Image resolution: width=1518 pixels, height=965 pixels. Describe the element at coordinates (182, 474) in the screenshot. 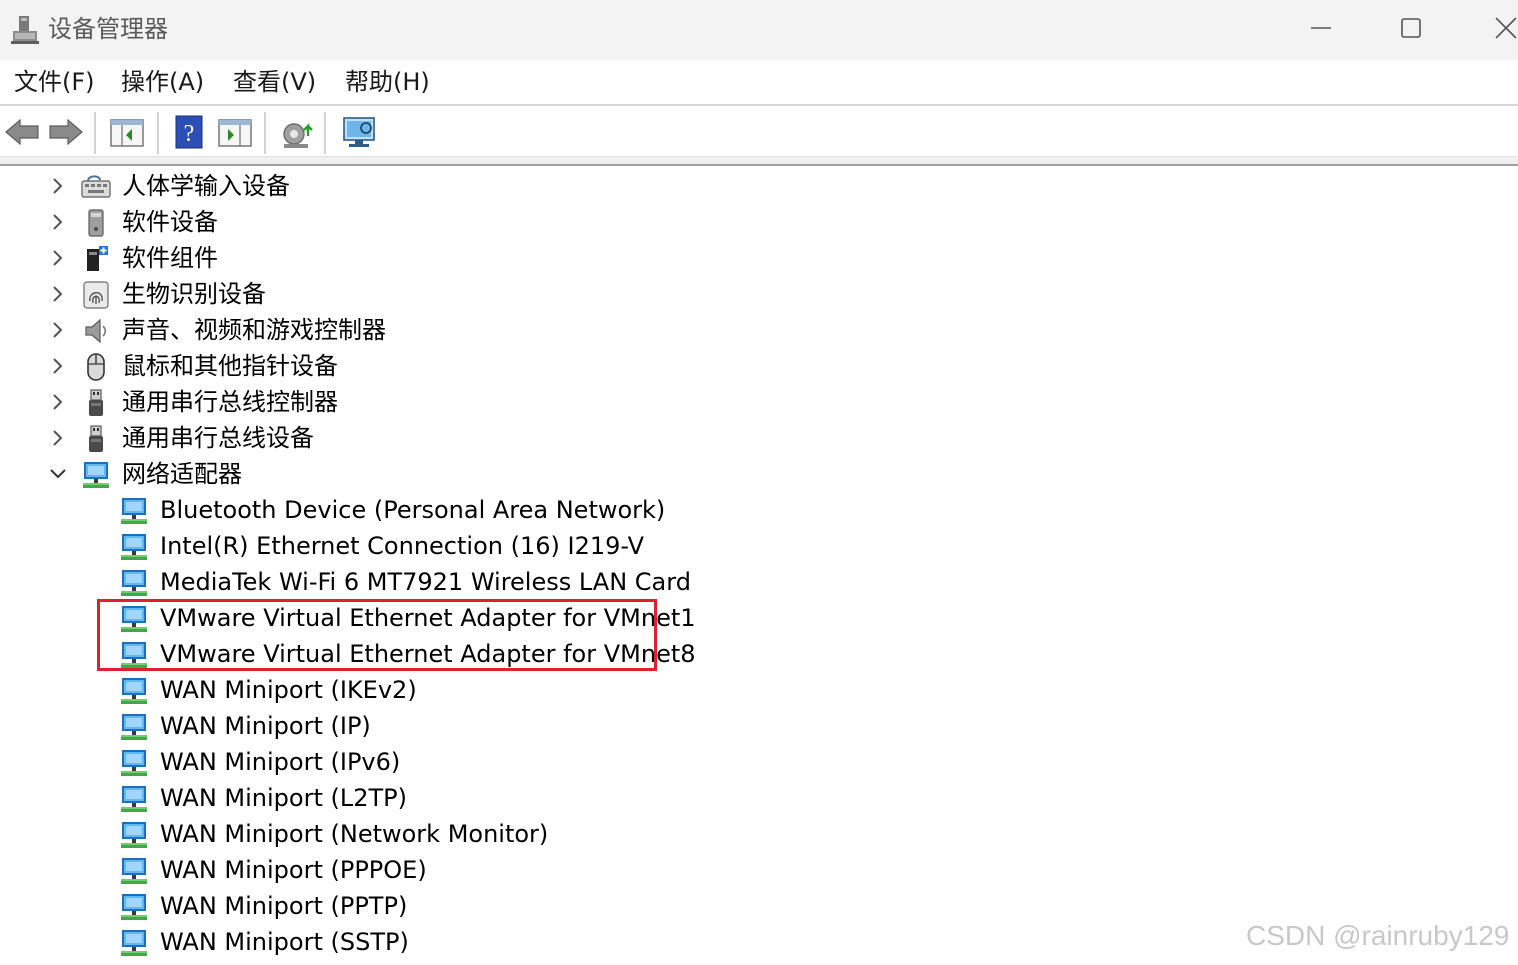

I see `tree-category-label: 网络适配器` at that location.